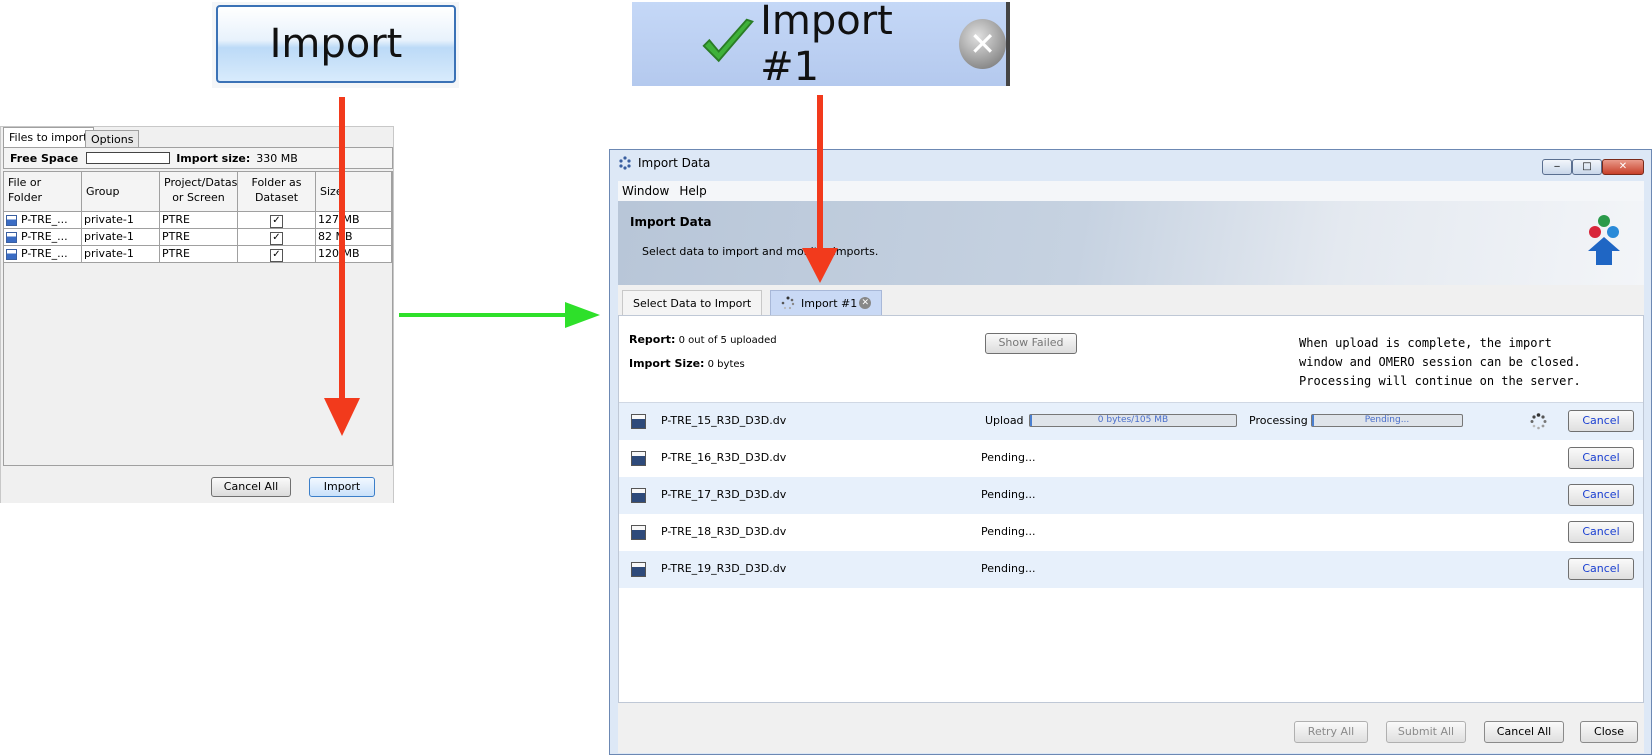 The height and width of the screenshot is (755, 1652). I want to click on footer-button-bar: Retry All Submit All Cancel All Close, so click(1131, 728).